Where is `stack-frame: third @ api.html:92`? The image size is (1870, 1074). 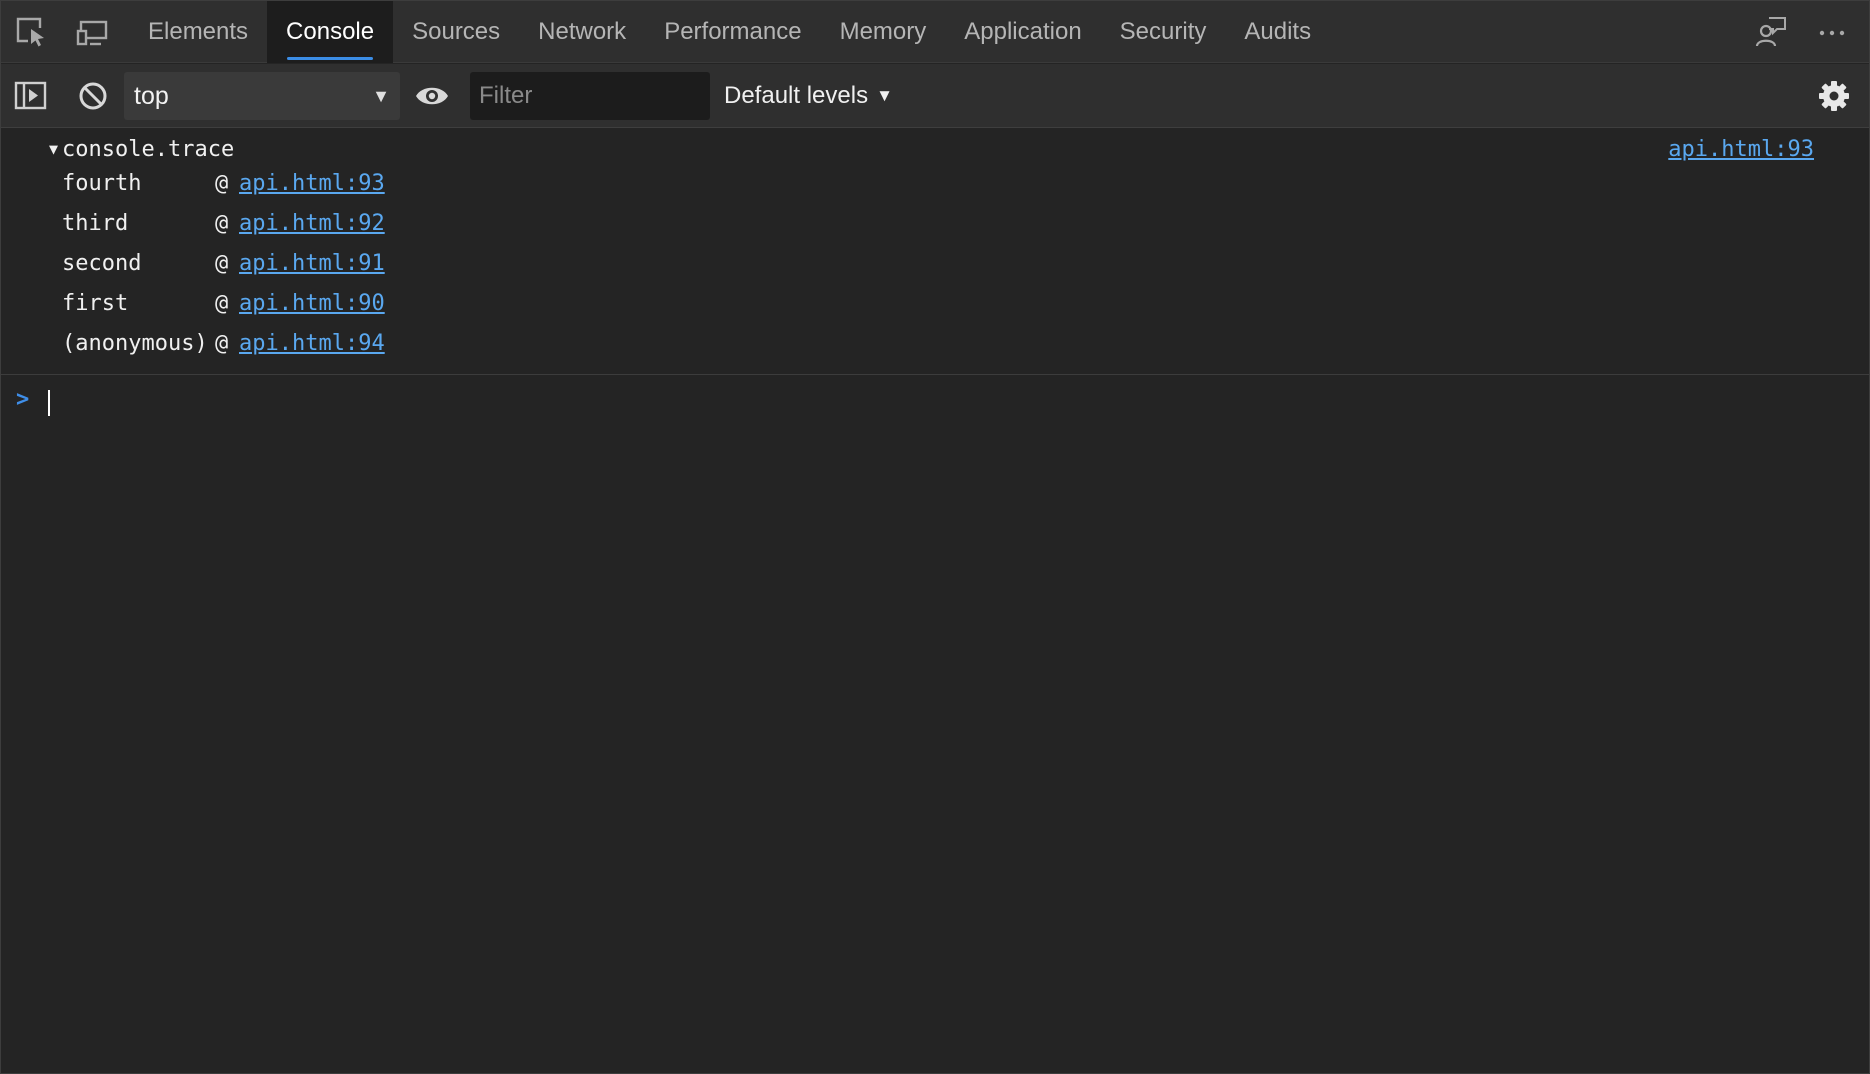
stack-frame: third @ api.html:92 is located at coordinates (223, 224).